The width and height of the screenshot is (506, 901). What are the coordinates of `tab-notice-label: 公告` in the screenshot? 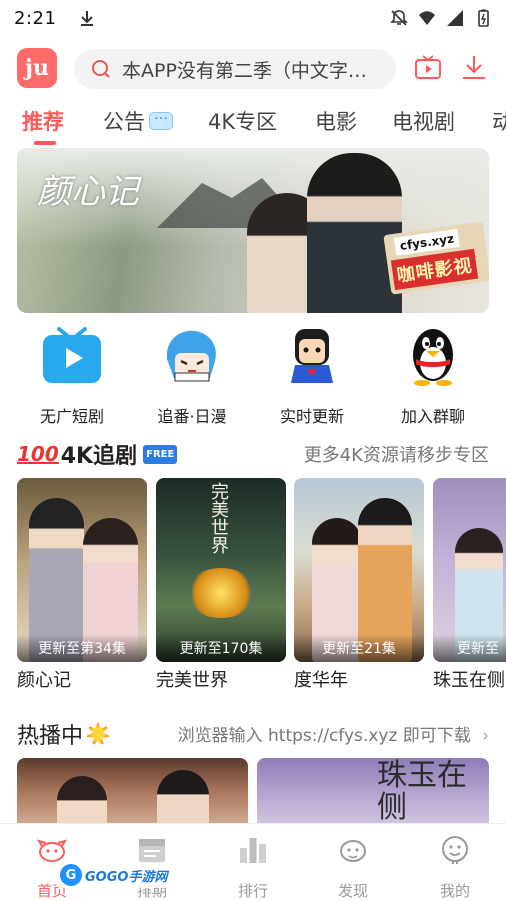 It's located at (124, 122).